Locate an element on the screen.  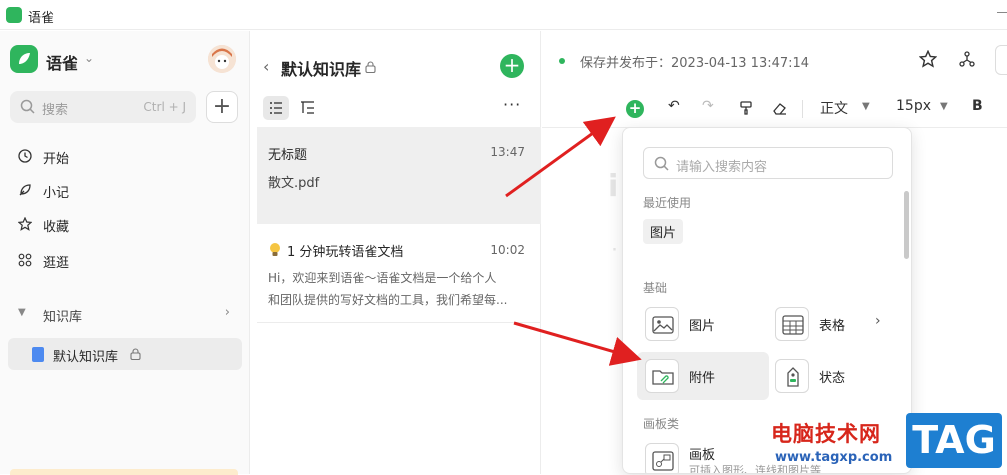
annotation-arrows is located at coordinates (573, 241).